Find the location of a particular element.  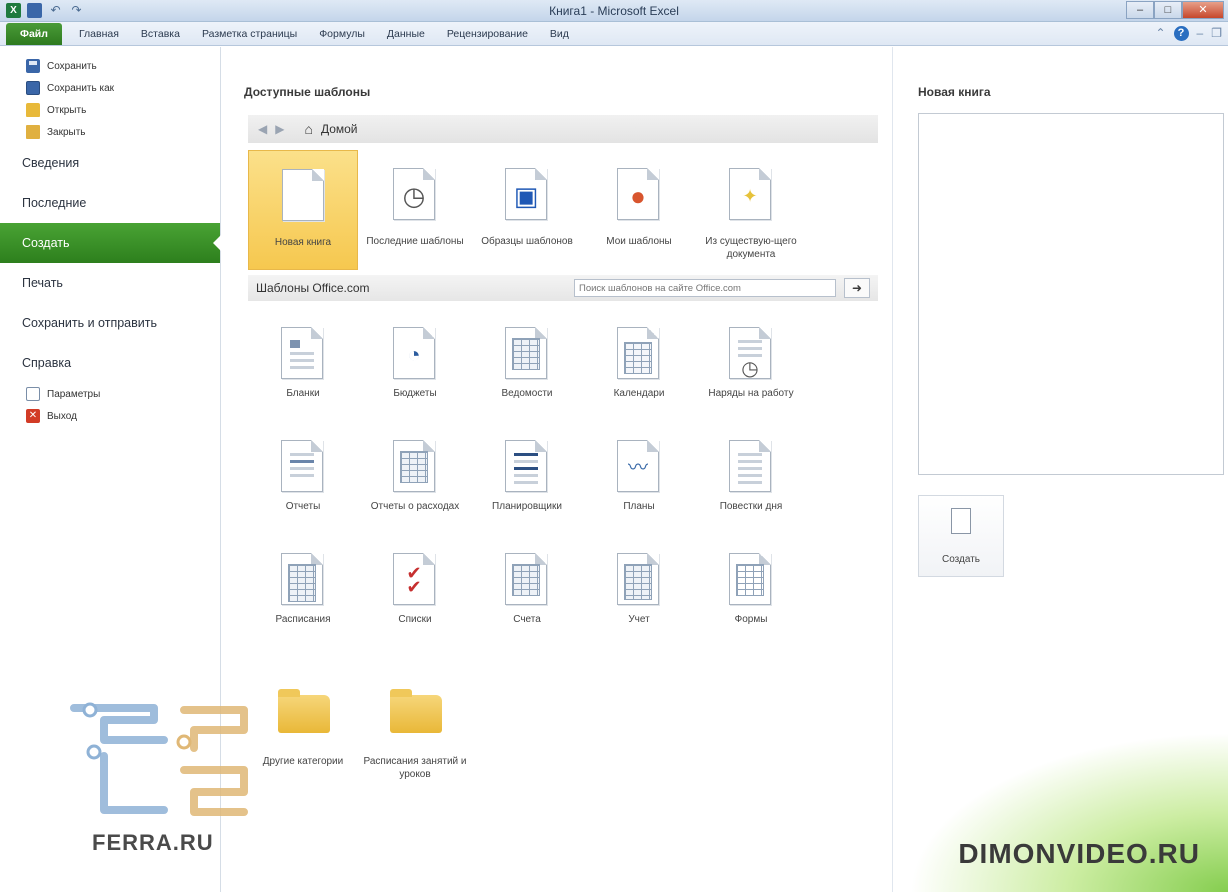

watermark-dimonvideo: DIMONVIDEO.RU is located at coordinates (1079, 853).